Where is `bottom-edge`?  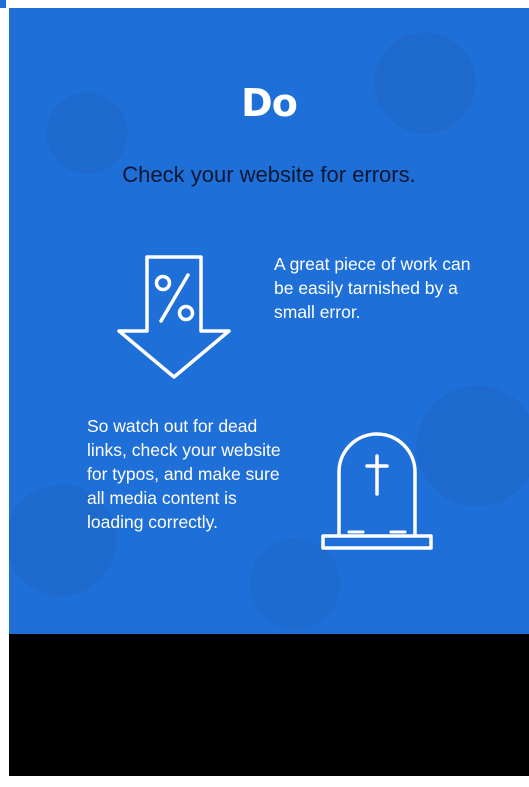 bottom-edge is located at coordinates (269, 781).